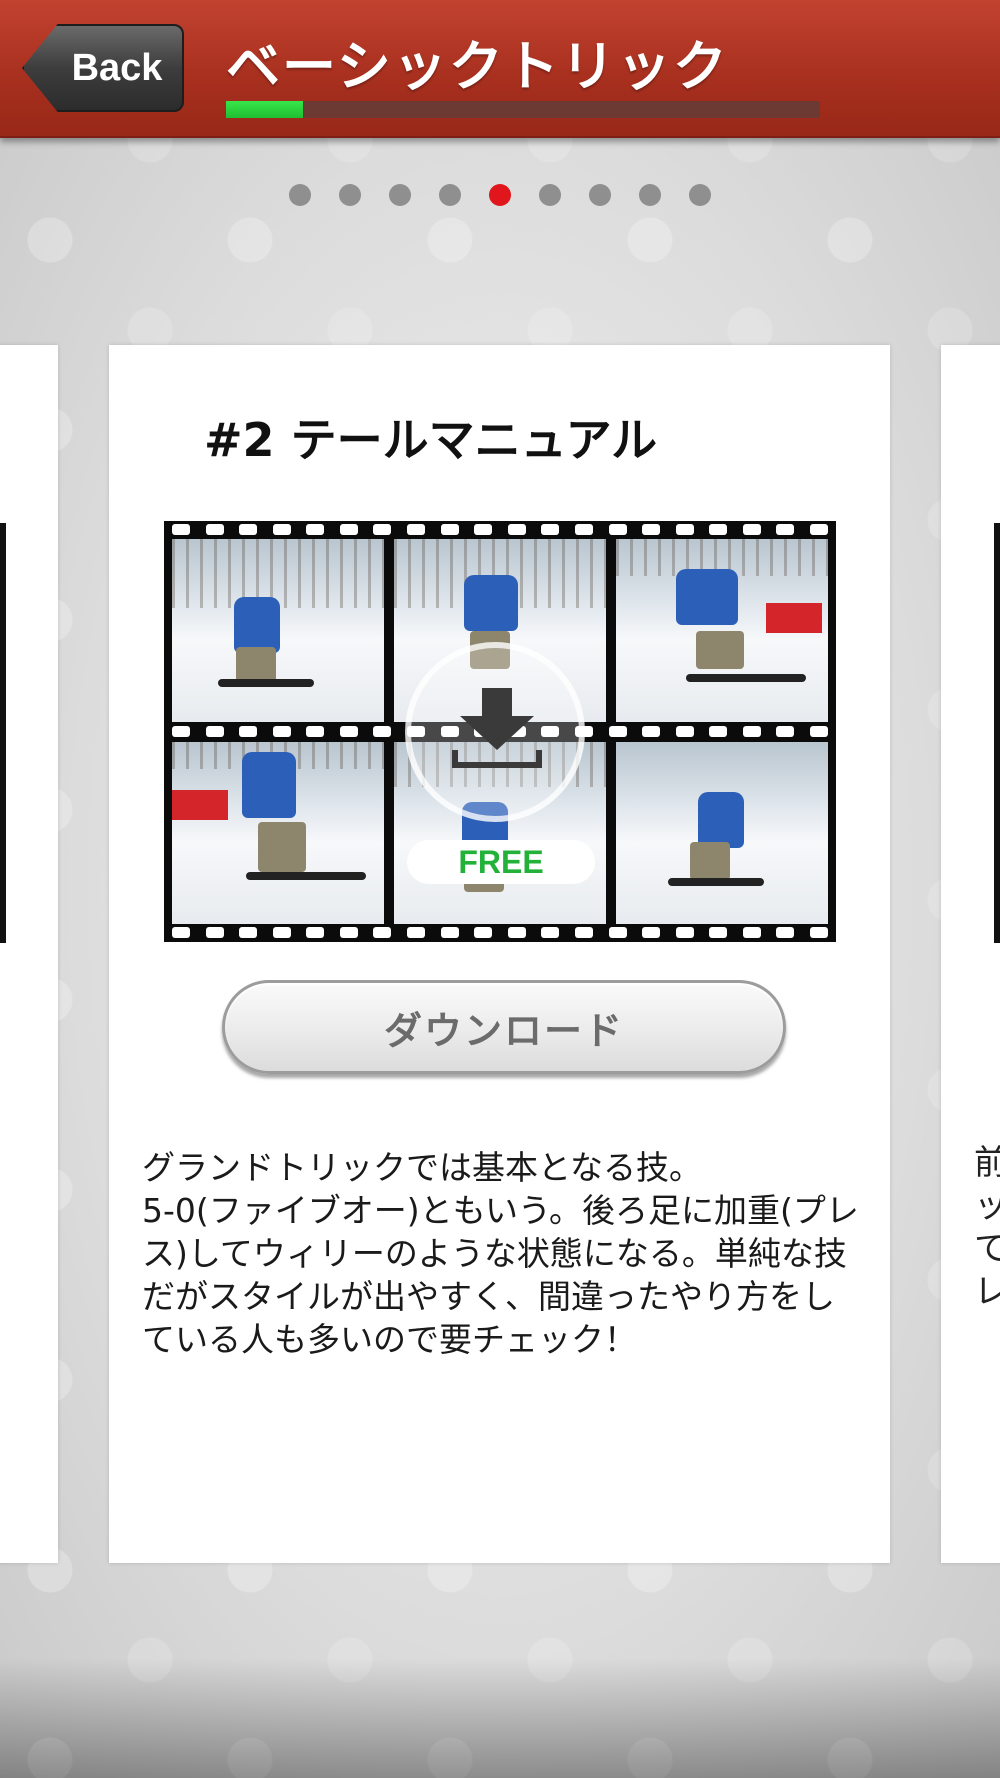 This screenshot has width=1000, height=1778. I want to click on film-sprockets-bottom, so click(500, 933).